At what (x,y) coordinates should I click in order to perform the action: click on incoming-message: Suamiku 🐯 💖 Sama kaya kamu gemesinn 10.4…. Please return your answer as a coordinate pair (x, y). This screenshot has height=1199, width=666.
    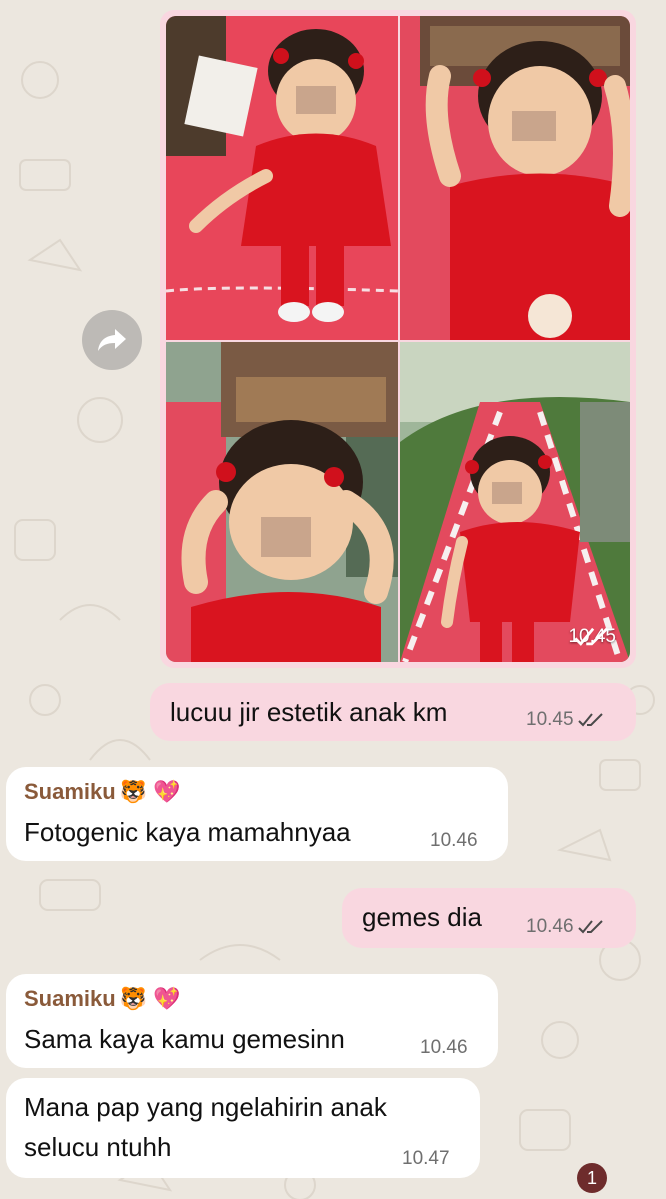
    Looking at the image, I should click on (252, 1021).